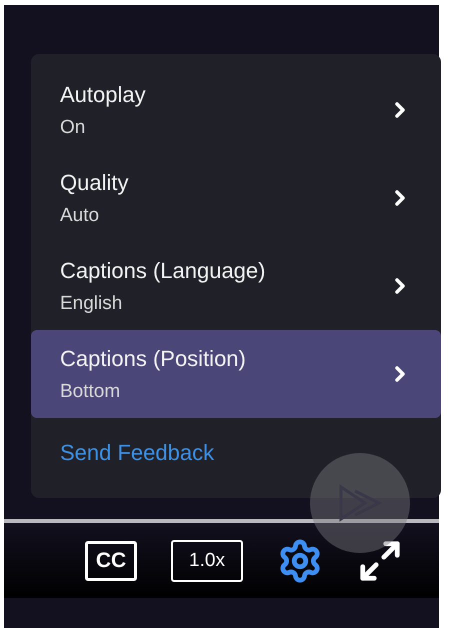  What do you see at coordinates (207, 561) in the screenshot?
I see `speed-button: 1.0x` at bounding box center [207, 561].